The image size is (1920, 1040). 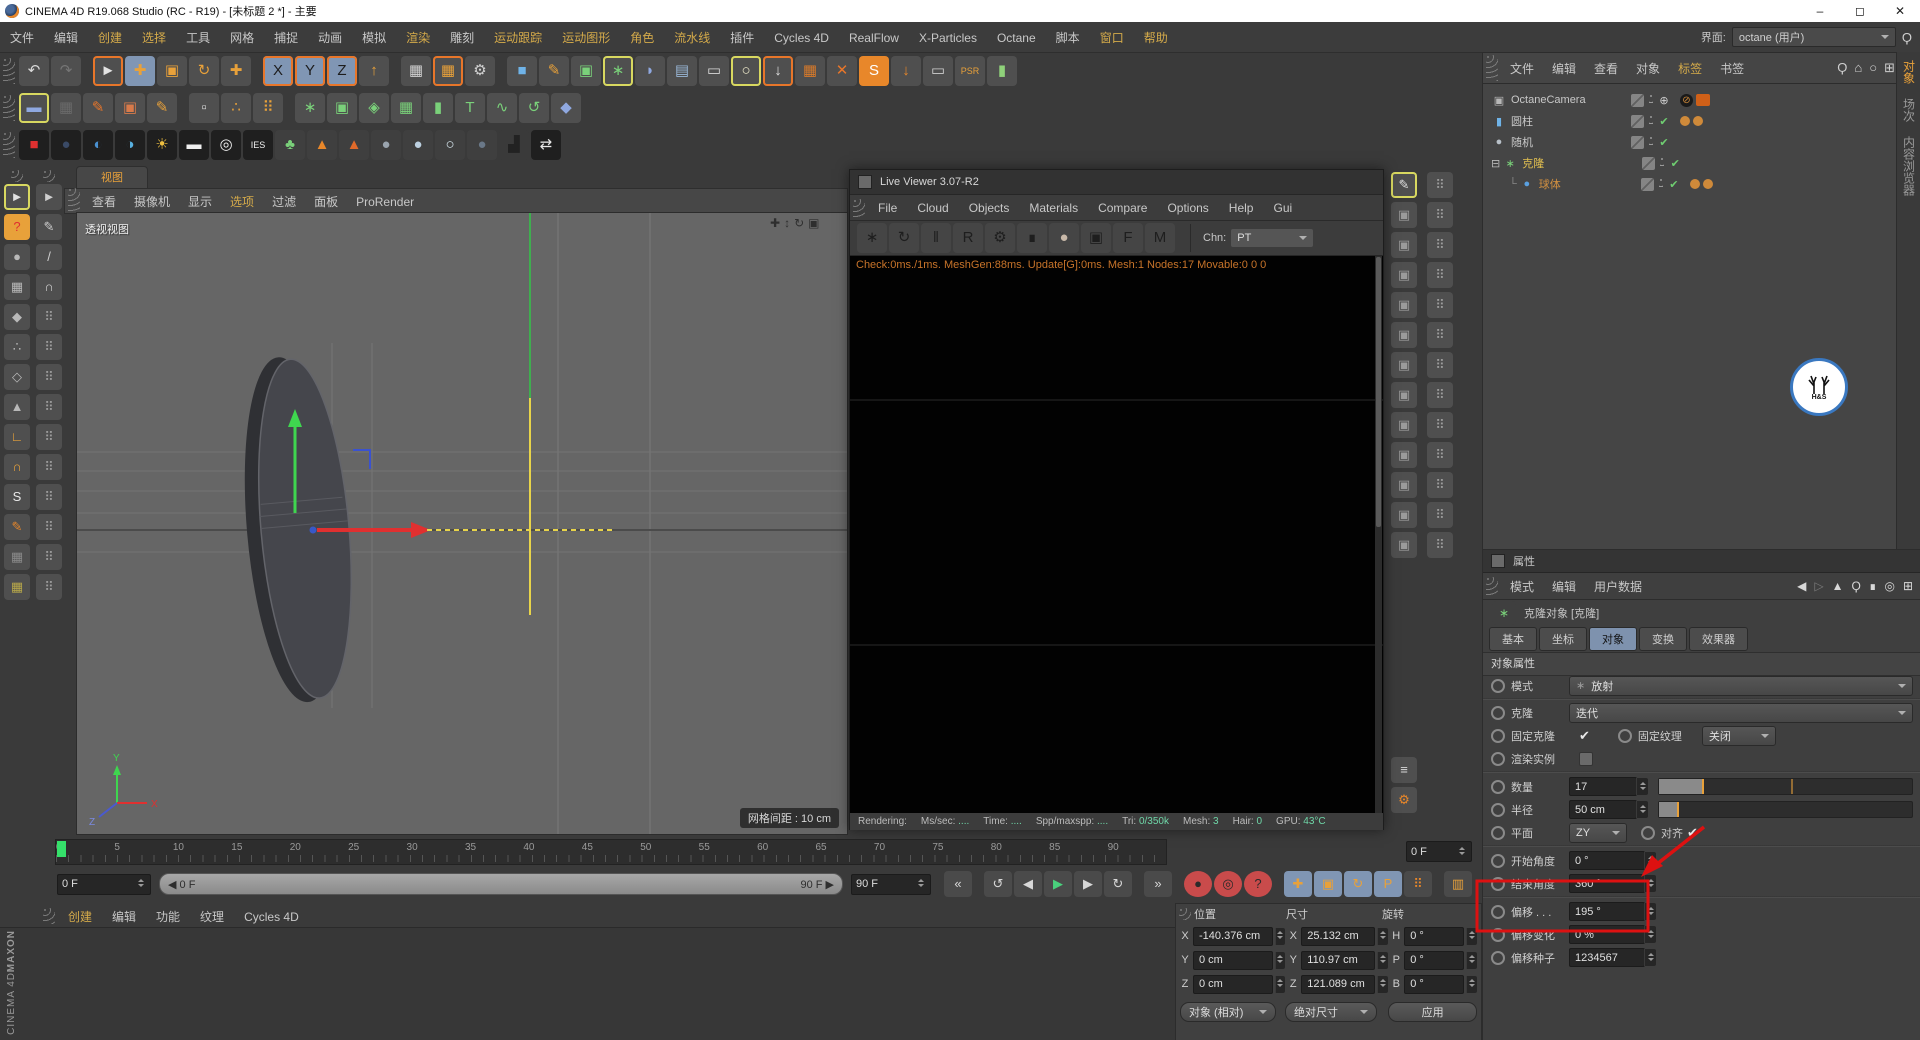 I want to click on size-x-field: 25.132 cm, so click(x=1338, y=936).